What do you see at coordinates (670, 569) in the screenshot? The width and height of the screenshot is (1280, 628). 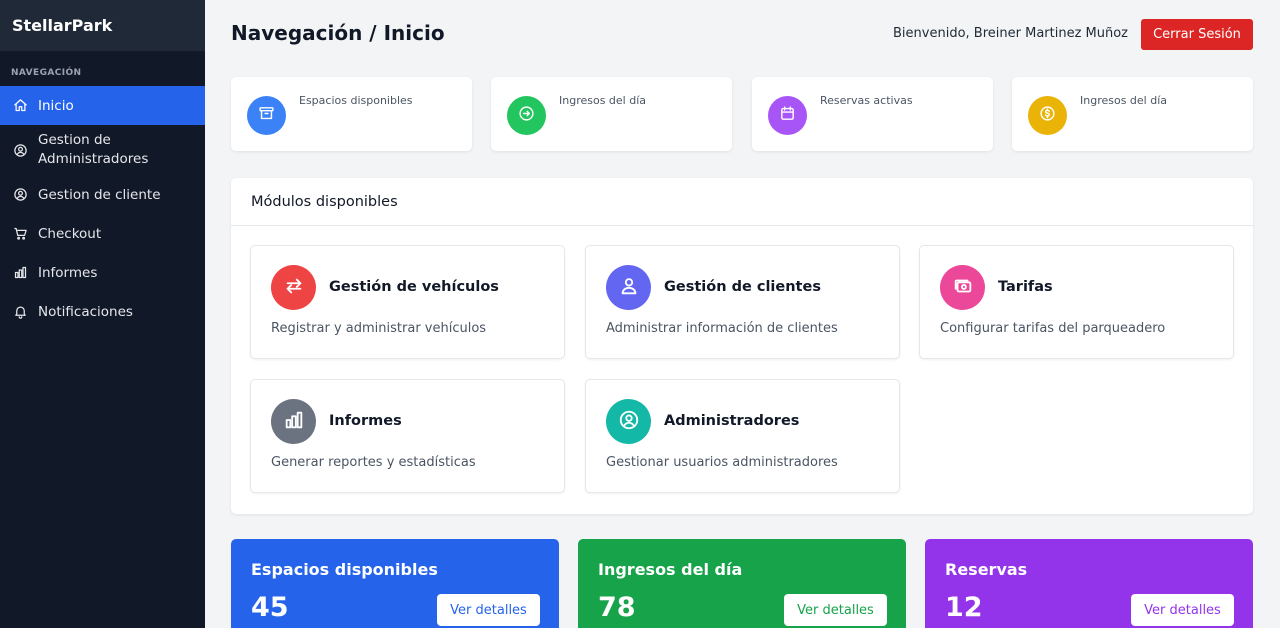 I see `summary-title: Ingresos del día` at bounding box center [670, 569].